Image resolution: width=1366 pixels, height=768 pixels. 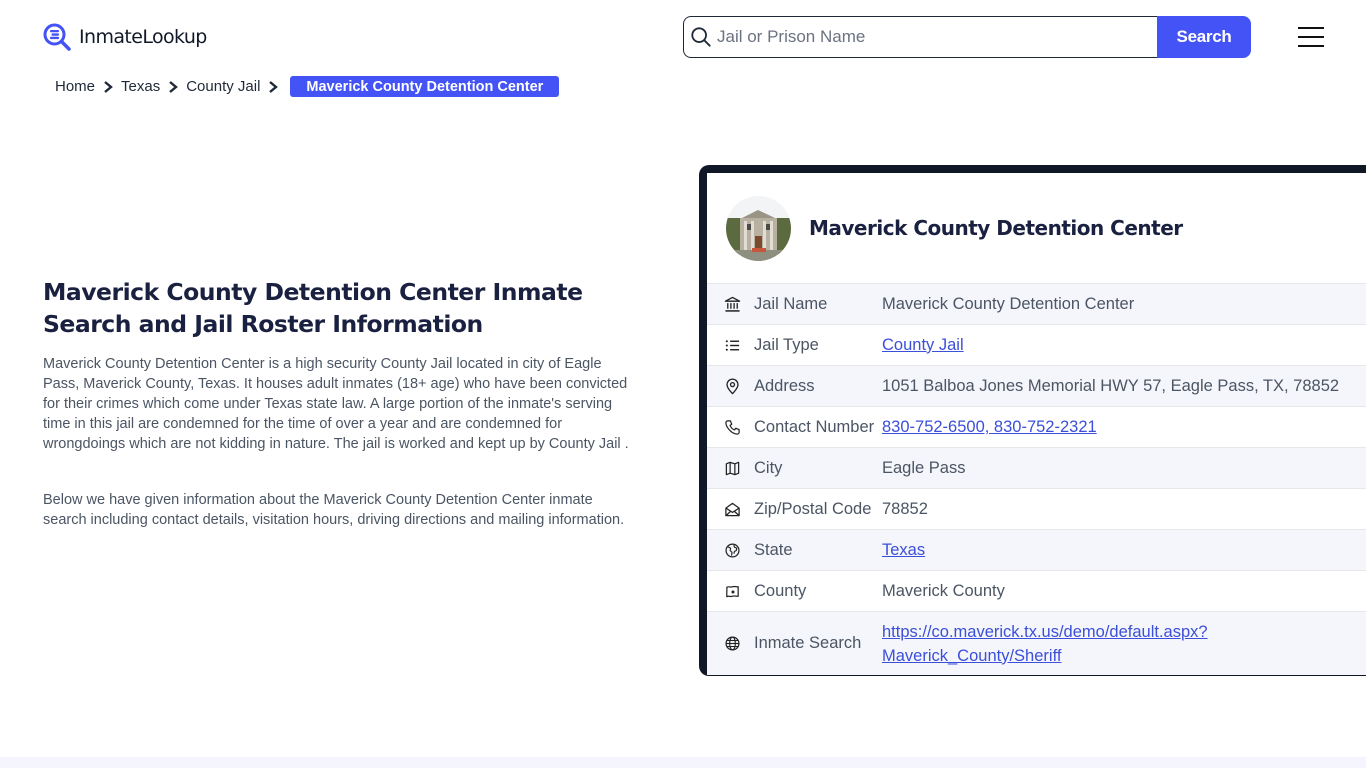 What do you see at coordinates (924, 468) in the screenshot?
I see `row-value: Eagle Pass` at bounding box center [924, 468].